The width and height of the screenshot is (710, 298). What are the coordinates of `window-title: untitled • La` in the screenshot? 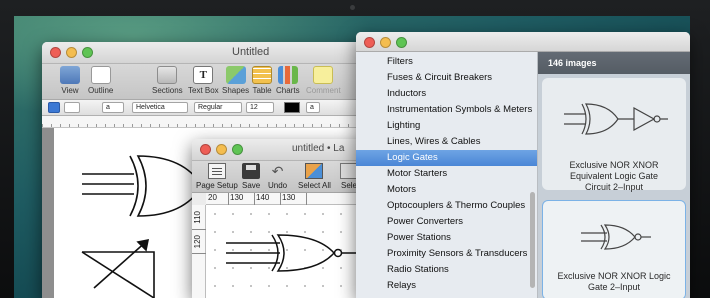 It's located at (318, 148).